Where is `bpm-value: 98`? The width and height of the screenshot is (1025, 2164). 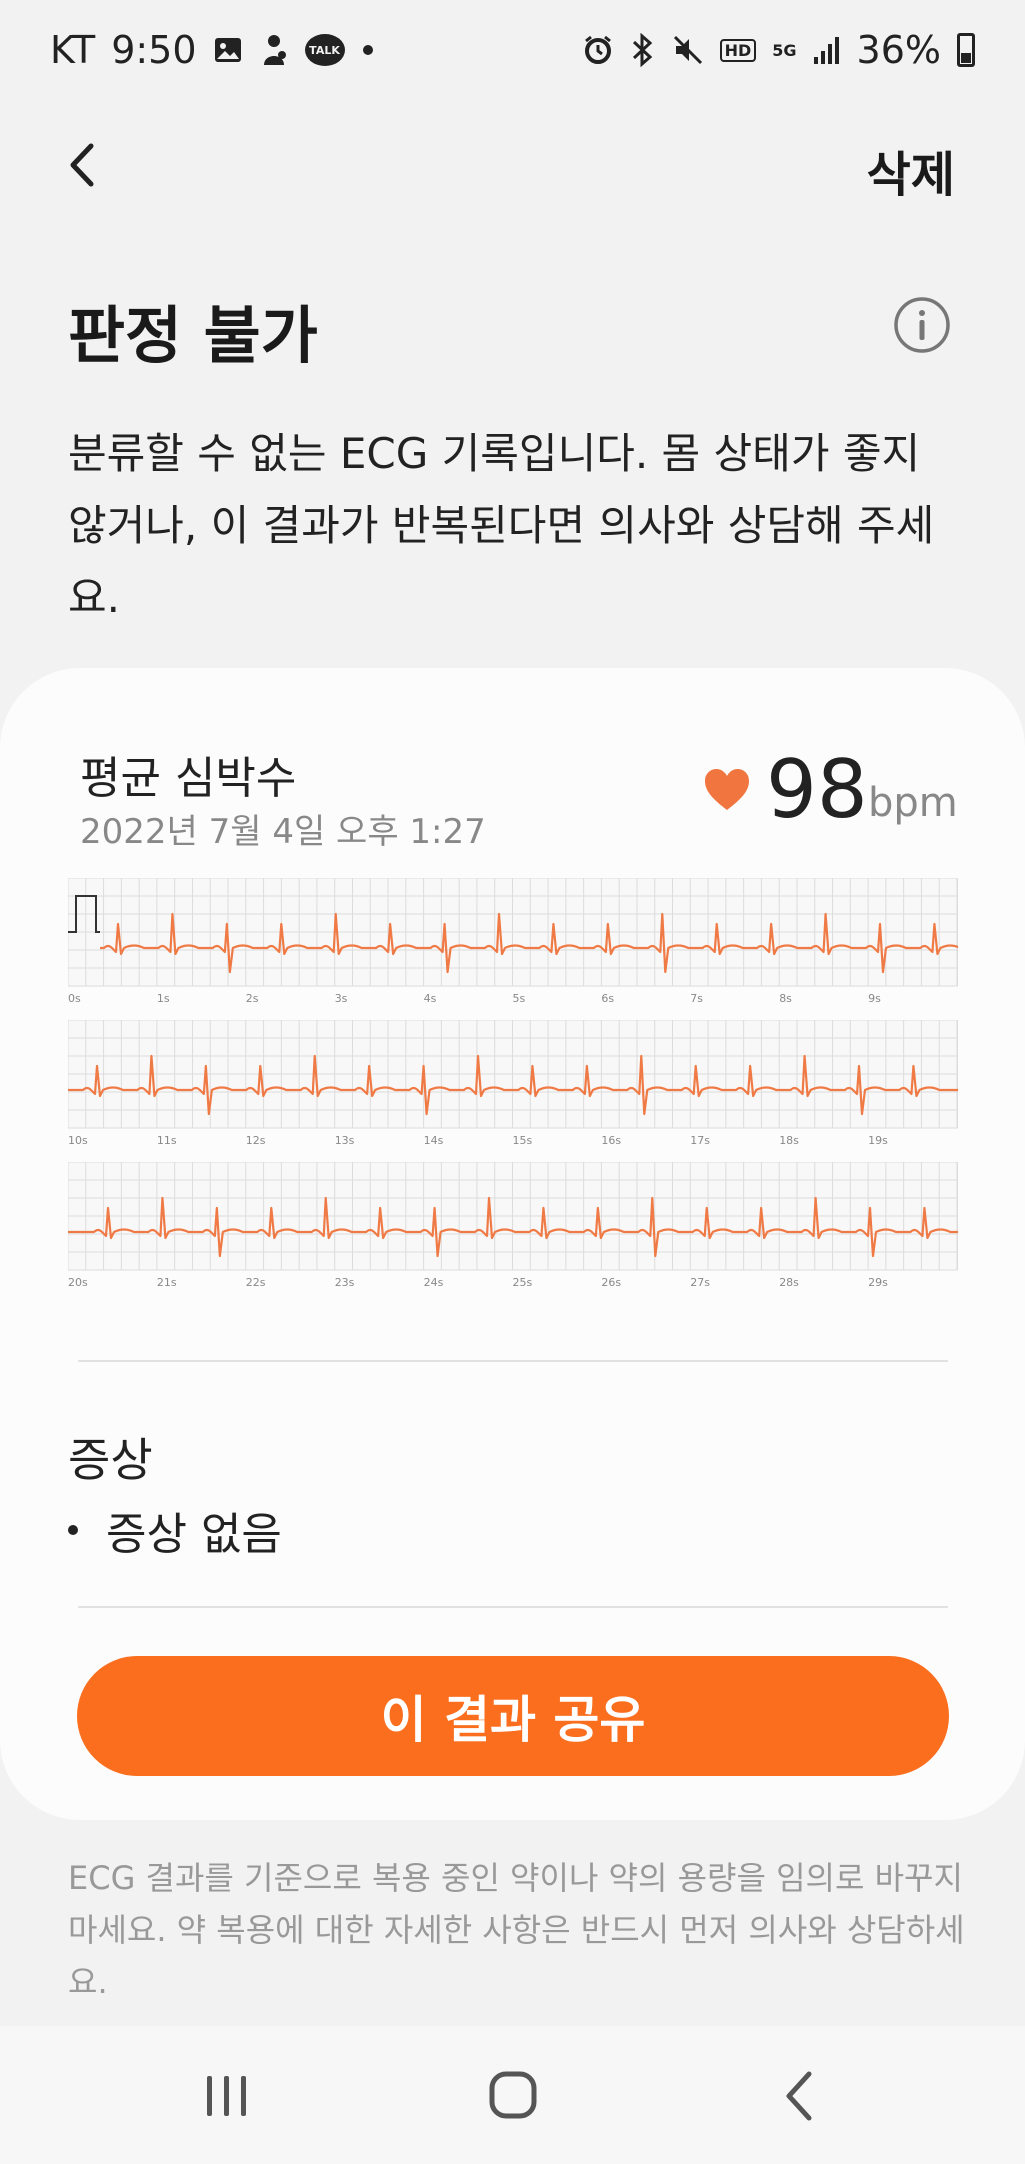
bpm-value: 98 is located at coordinates (817, 789).